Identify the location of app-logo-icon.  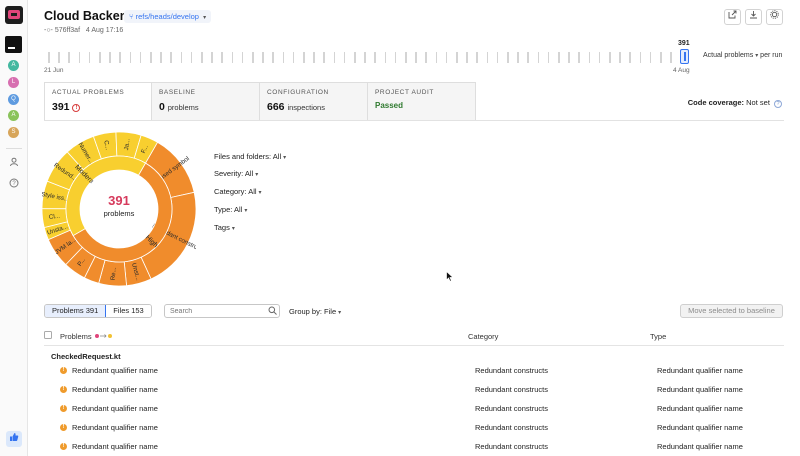
(14, 15).